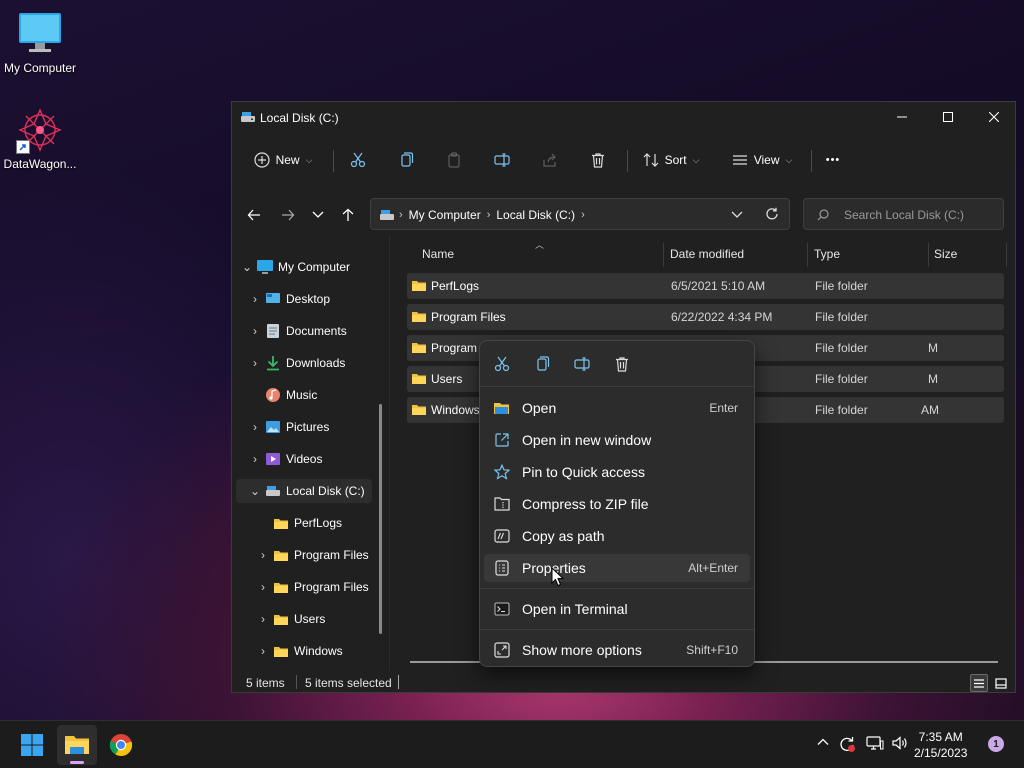  What do you see at coordinates (455, 410) in the screenshot?
I see `file-name: Windows` at bounding box center [455, 410].